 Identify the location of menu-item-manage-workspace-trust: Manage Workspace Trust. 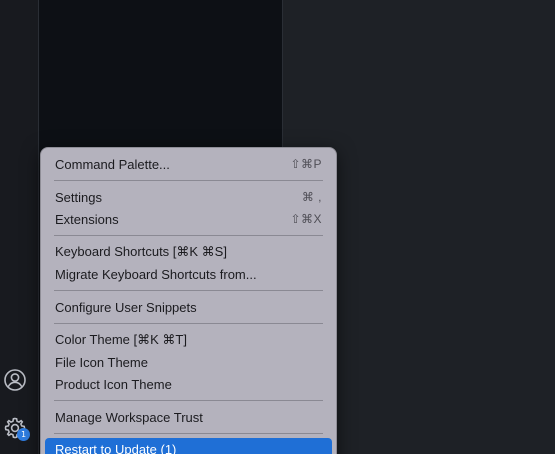
(188, 417).